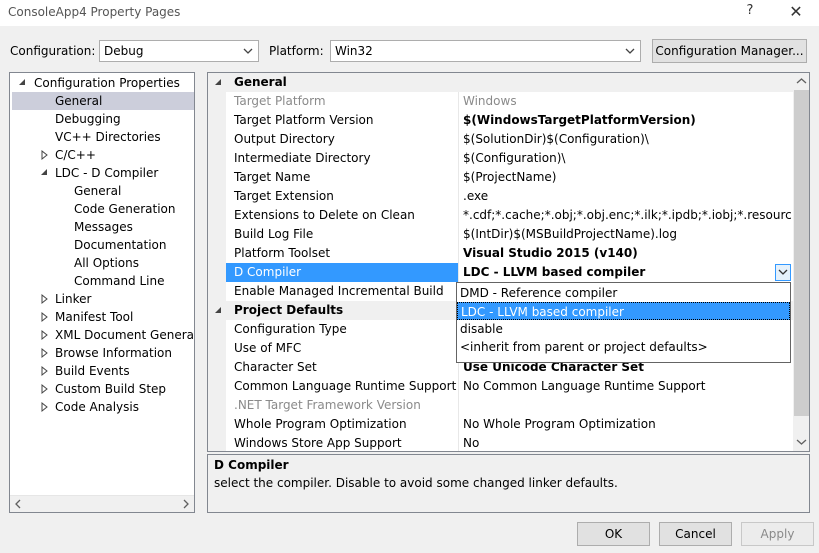  What do you see at coordinates (88, 119) in the screenshot?
I see `tree-item-debugging: Debugging` at bounding box center [88, 119].